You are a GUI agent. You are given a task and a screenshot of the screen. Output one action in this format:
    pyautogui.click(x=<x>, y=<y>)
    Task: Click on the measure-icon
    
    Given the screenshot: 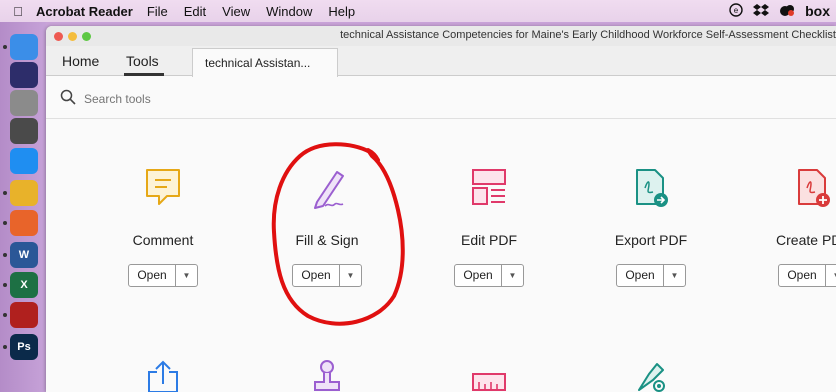 What is the action you would take?
    pyautogui.click(x=489, y=376)
    